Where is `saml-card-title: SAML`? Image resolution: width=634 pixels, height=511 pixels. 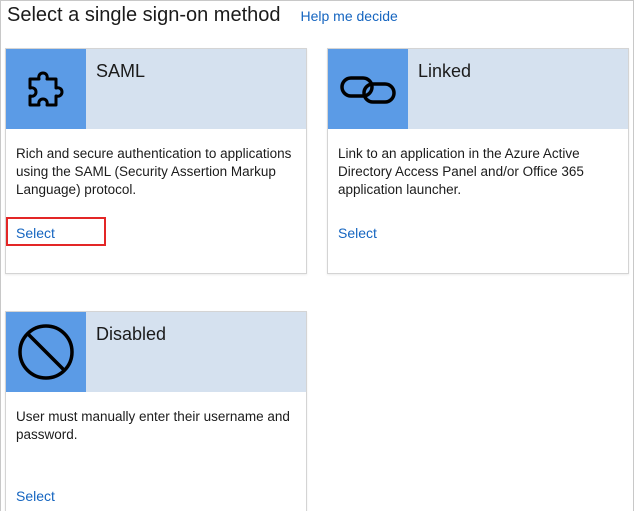
saml-card-title: SAML is located at coordinates (121, 71).